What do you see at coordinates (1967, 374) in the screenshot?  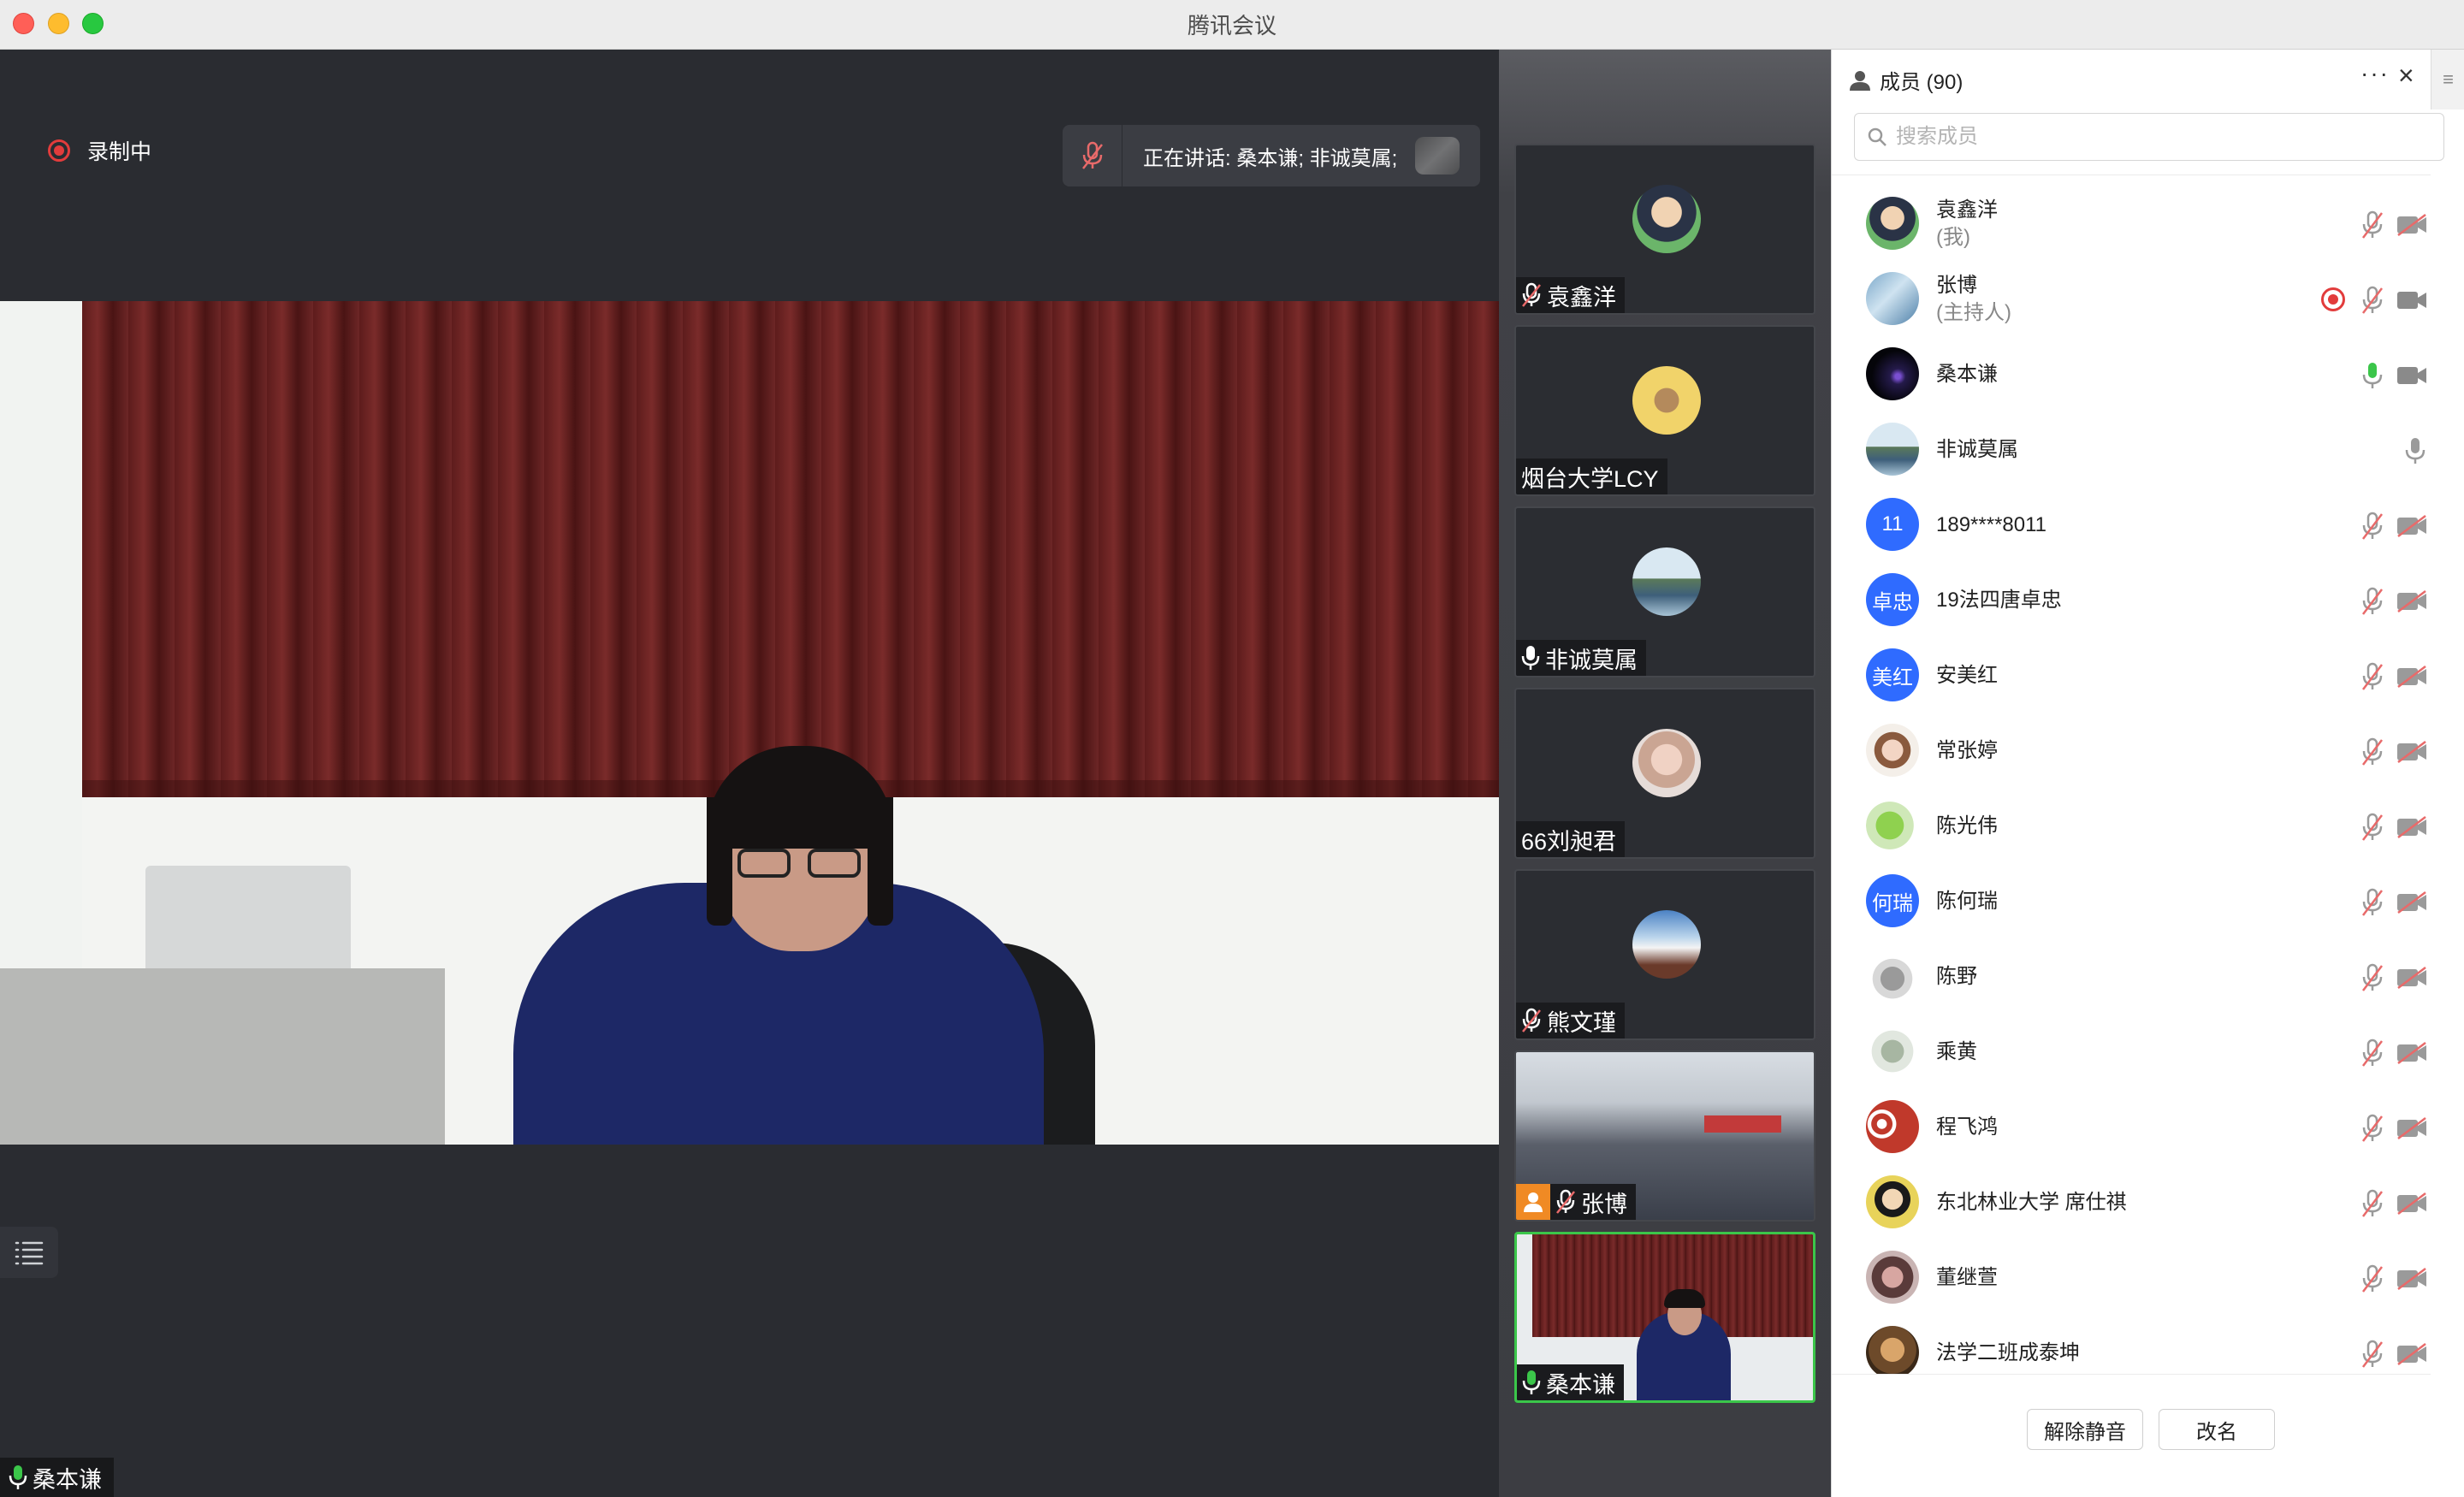 I see `member-name: 桑本谦` at bounding box center [1967, 374].